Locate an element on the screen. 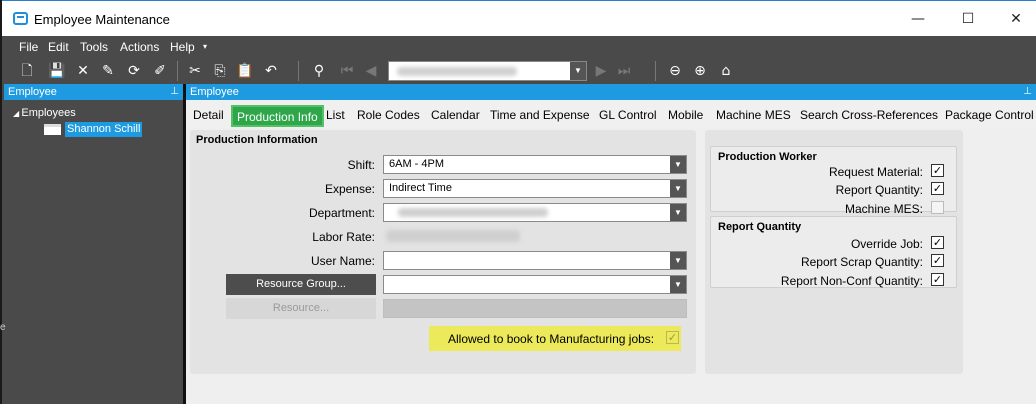 The width and height of the screenshot is (1036, 404). production-worker-title: Production Worker is located at coordinates (767, 157).